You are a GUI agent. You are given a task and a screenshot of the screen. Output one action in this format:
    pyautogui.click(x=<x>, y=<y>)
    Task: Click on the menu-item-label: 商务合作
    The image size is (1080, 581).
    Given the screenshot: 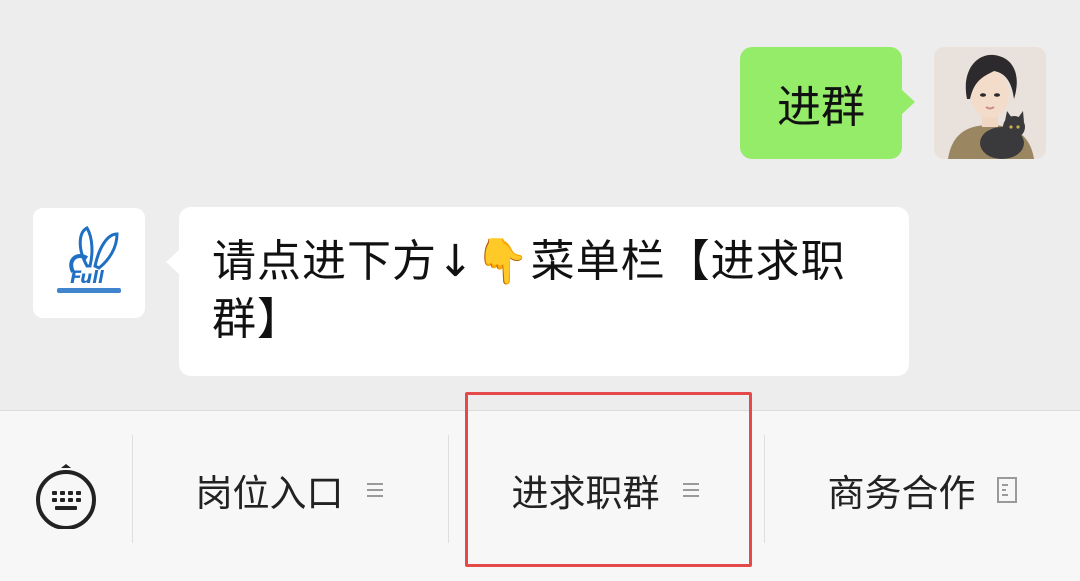 What is the action you would take?
    pyautogui.click(x=901, y=493)
    